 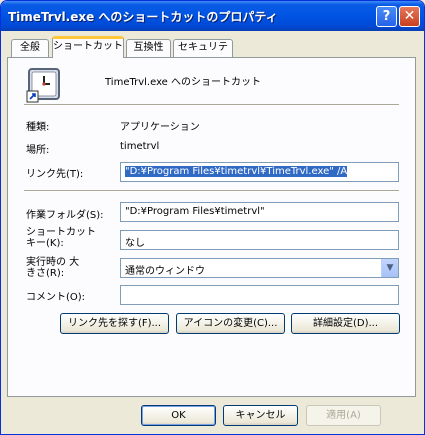 What do you see at coordinates (55, 174) in the screenshot?
I see `target-label: リンク先(T):` at bounding box center [55, 174].